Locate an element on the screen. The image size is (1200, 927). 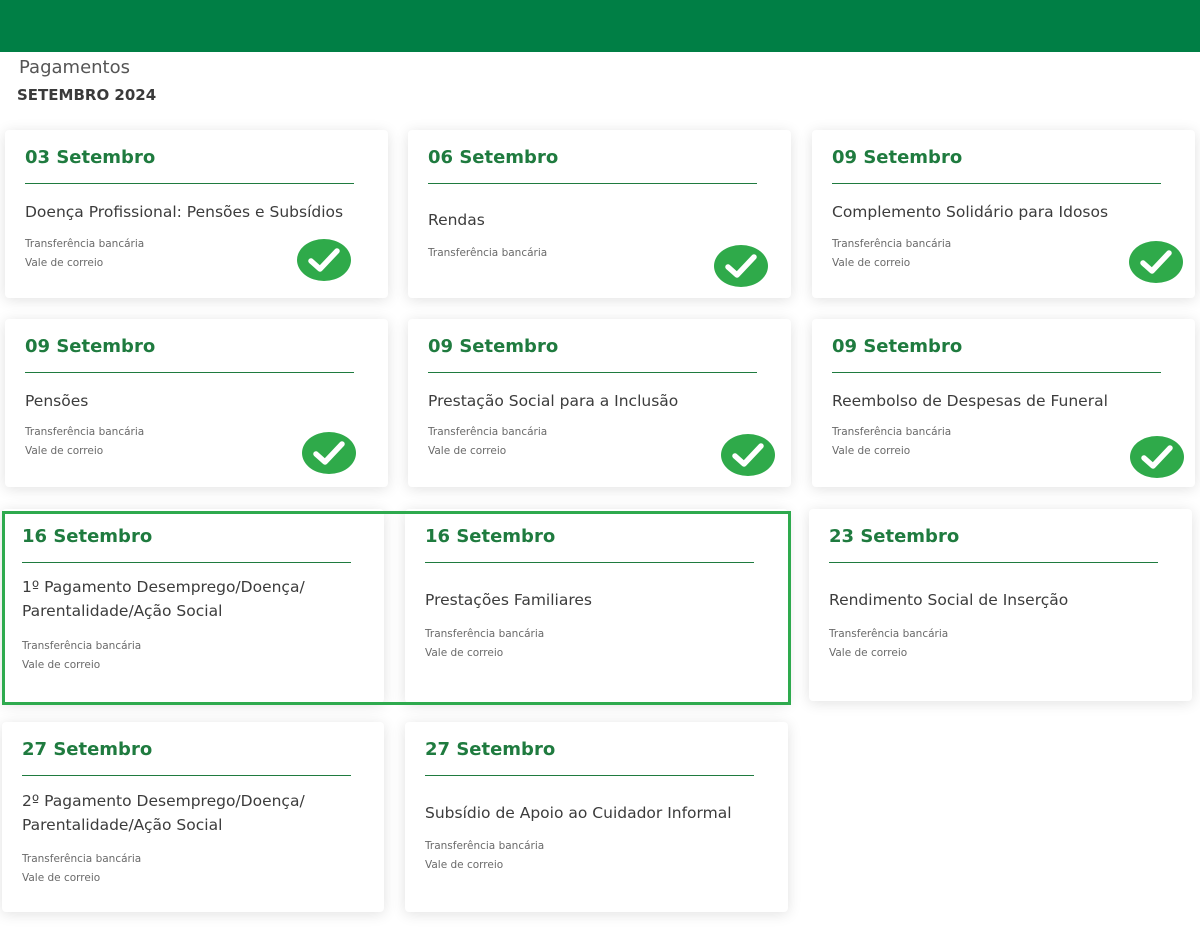
payment-date: 03 Setembro is located at coordinates (90, 157).